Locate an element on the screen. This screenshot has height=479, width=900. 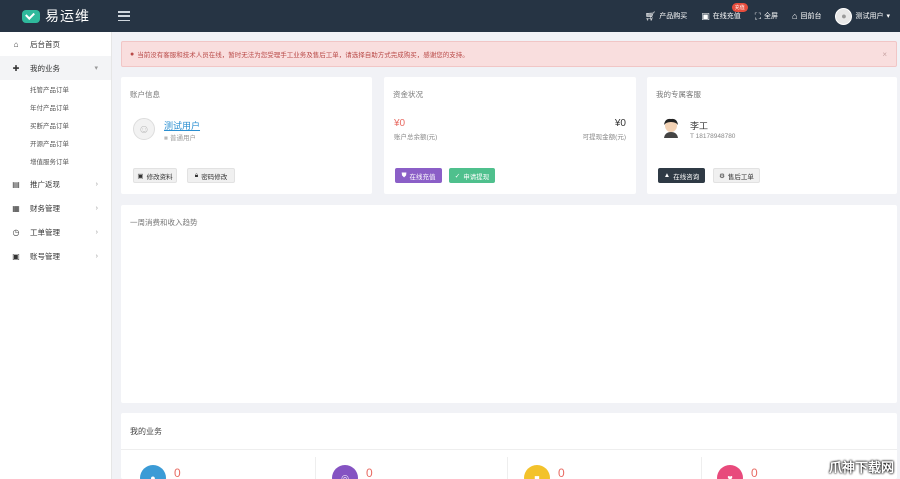
user-level: ■ 普通用户 is located at coordinates (180, 137).